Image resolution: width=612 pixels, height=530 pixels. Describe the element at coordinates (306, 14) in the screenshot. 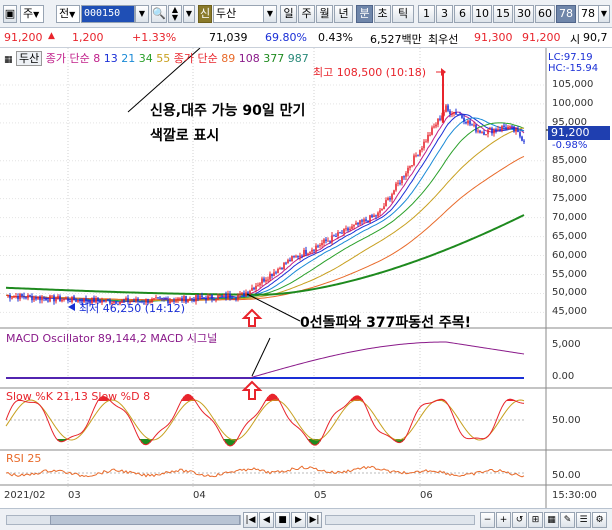

I see `period-week: 주` at that location.